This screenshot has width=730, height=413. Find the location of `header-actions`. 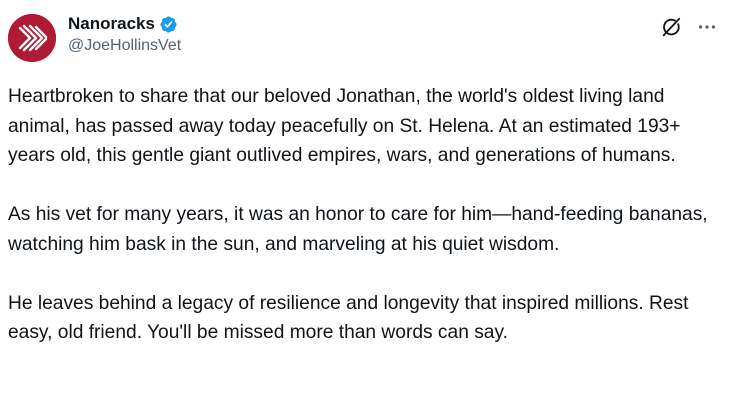

header-actions is located at coordinates (689, 27).